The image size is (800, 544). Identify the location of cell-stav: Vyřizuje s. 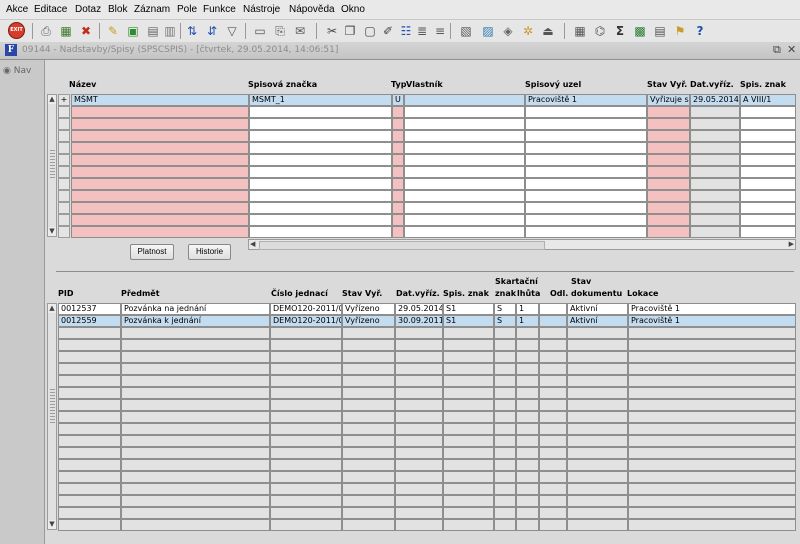
(668, 100).